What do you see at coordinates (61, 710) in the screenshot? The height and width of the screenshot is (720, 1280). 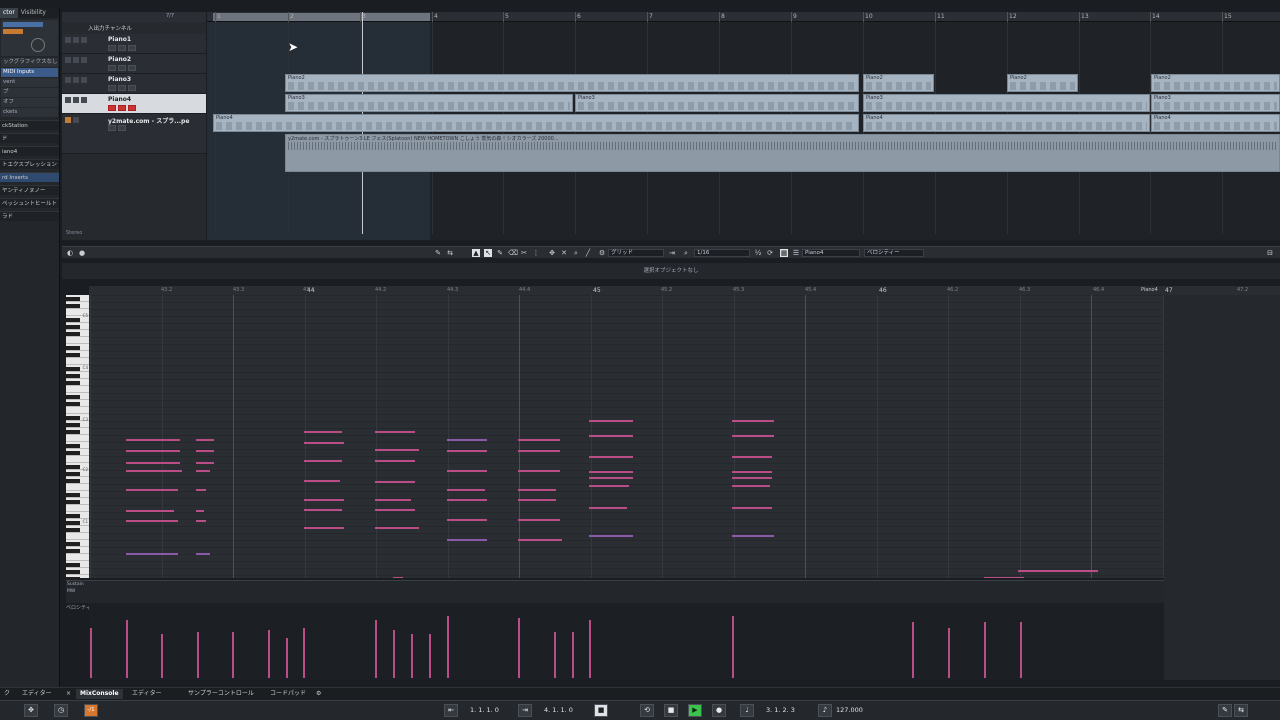 I see `metronome-icon: ◷` at bounding box center [61, 710].